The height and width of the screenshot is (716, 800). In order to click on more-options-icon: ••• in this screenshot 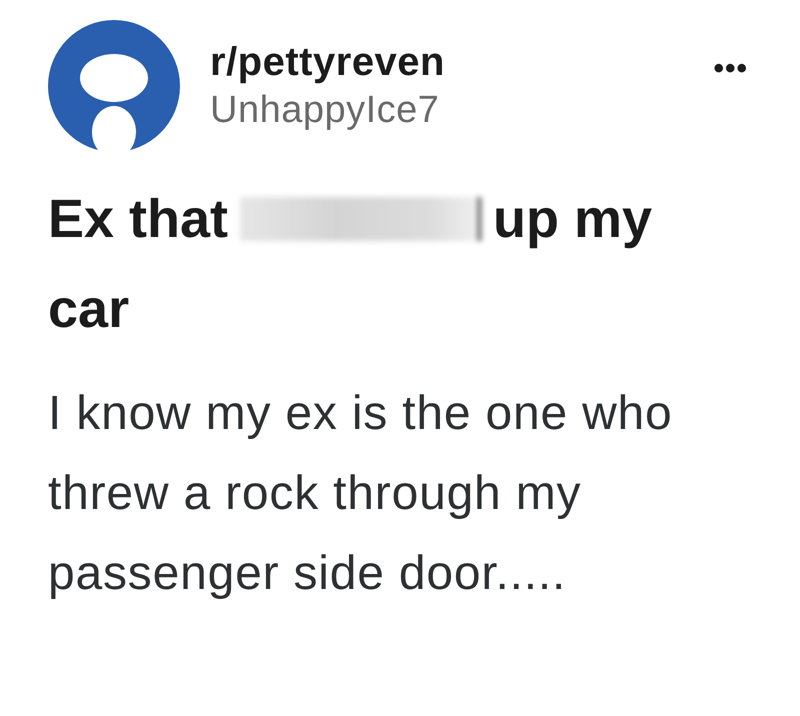, I will do `click(730, 69)`.